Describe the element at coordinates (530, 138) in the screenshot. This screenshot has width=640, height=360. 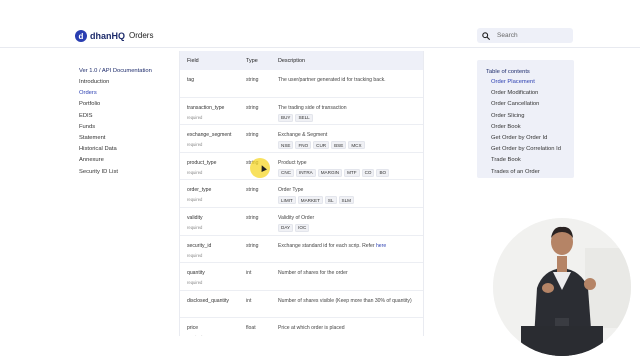
I see `toc-item-get-order-by-order-id: Get Order by Order Id` at that location.